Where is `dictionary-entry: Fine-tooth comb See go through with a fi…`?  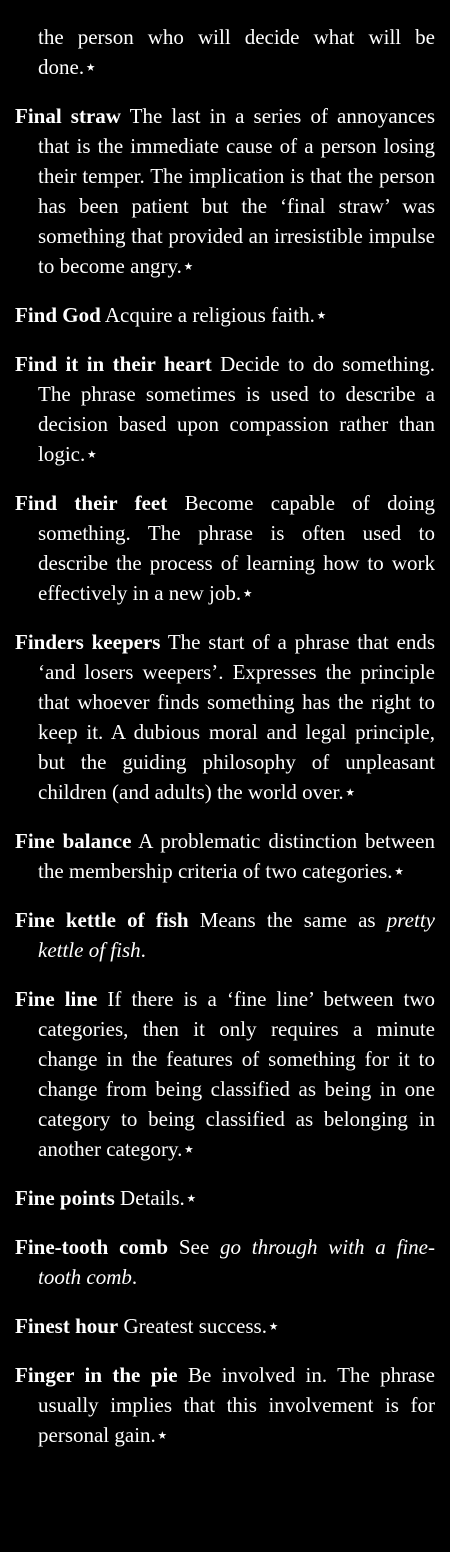
dictionary-entry: Fine-tooth comb See go through with a fi… is located at coordinates (225, 1262).